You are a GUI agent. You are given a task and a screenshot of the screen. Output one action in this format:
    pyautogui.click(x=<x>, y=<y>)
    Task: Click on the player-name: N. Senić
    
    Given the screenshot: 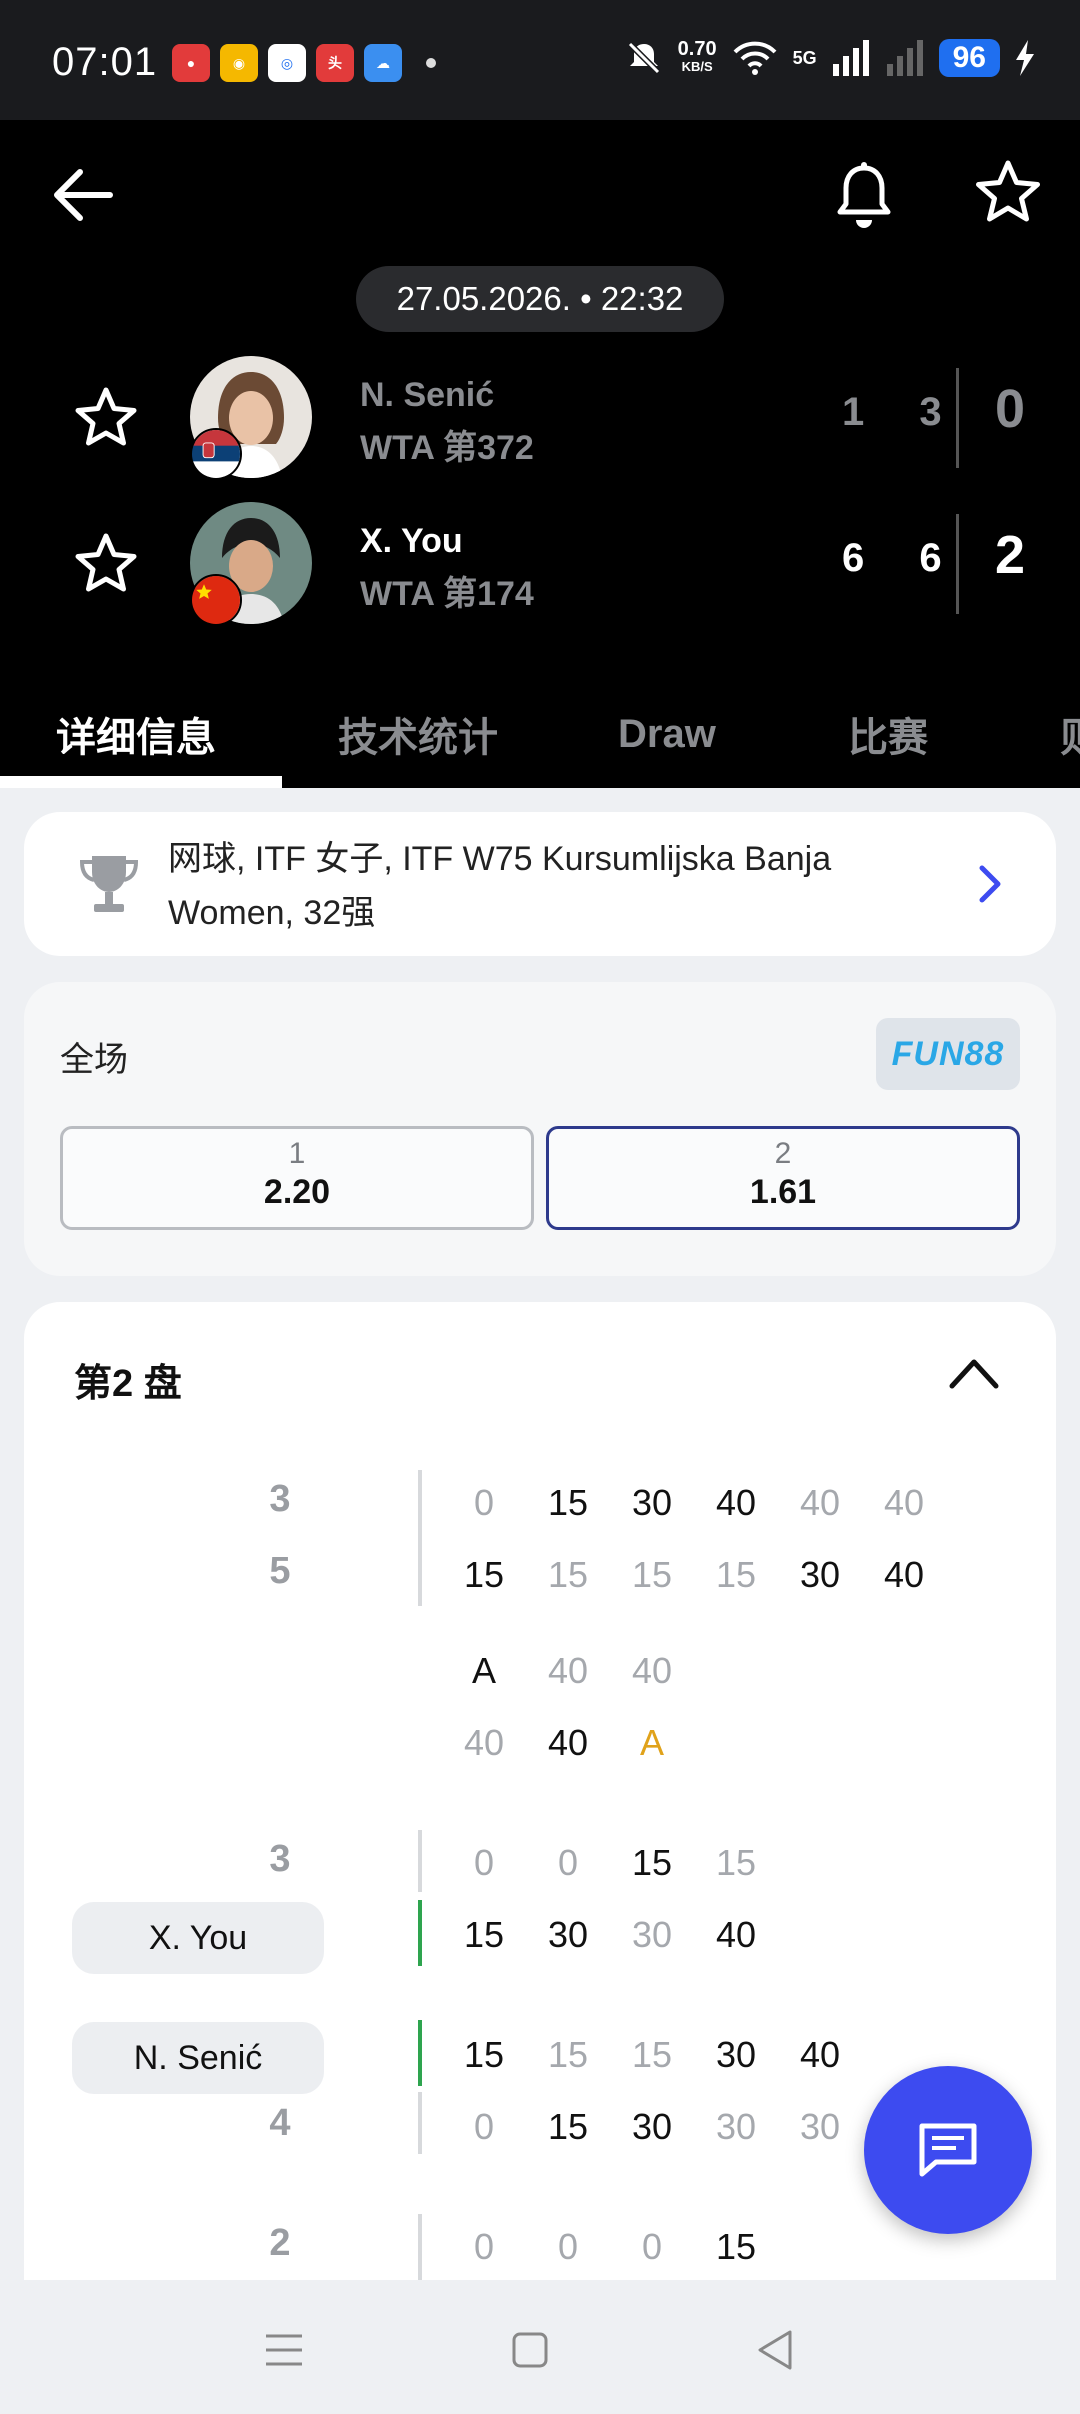 What is the action you would take?
    pyautogui.click(x=427, y=395)
    